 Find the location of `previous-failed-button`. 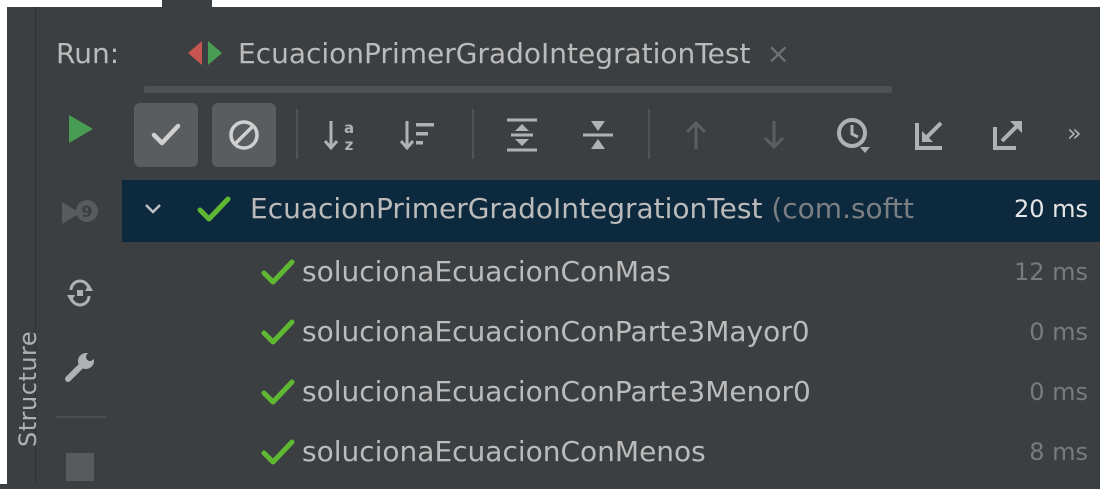

previous-failed-button is located at coordinates (696, 135).